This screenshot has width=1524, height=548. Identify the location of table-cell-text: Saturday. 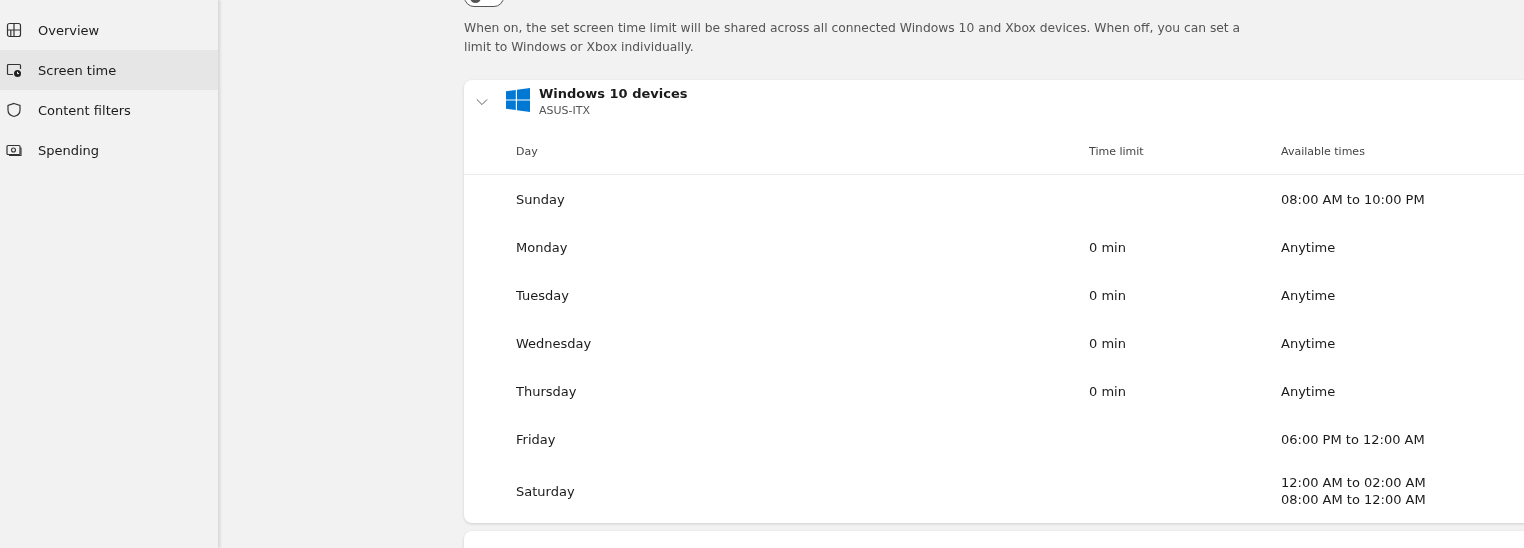
(546, 491).